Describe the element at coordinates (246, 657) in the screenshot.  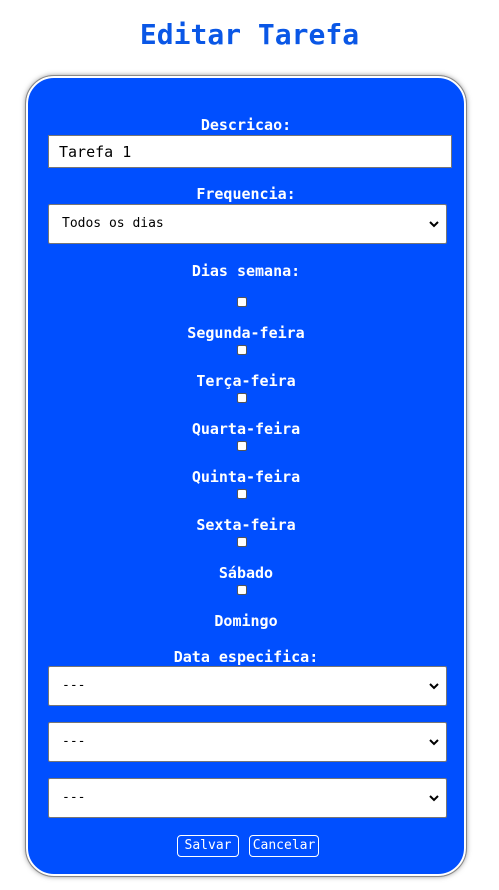
I see `data-especifica-label: Data especifica:` at that location.